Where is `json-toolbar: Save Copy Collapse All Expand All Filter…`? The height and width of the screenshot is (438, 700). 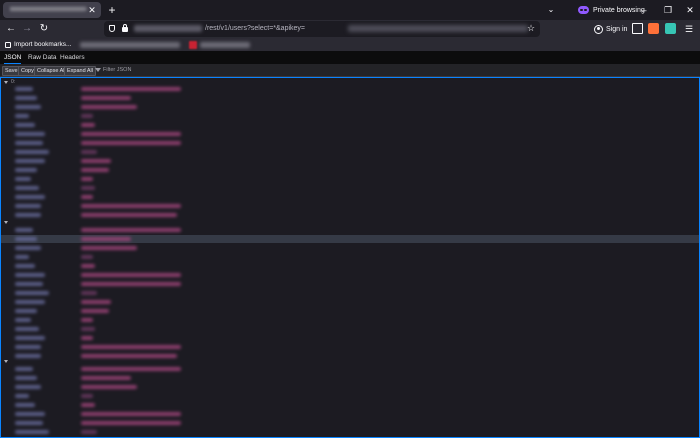
json-toolbar: Save Copy Collapse All Expand All Filter… is located at coordinates (350, 70).